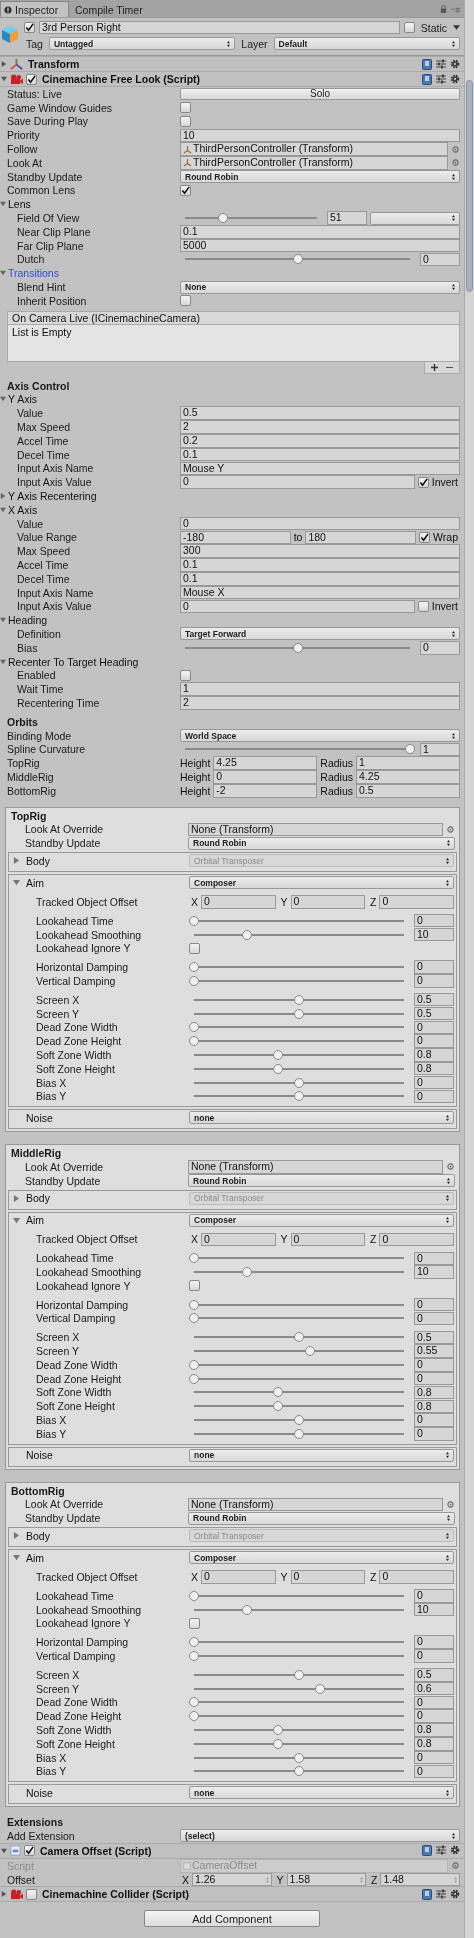 The image size is (474, 1938). Describe the element at coordinates (320, 93) in the screenshot. I see `solo-button: Solo` at that location.